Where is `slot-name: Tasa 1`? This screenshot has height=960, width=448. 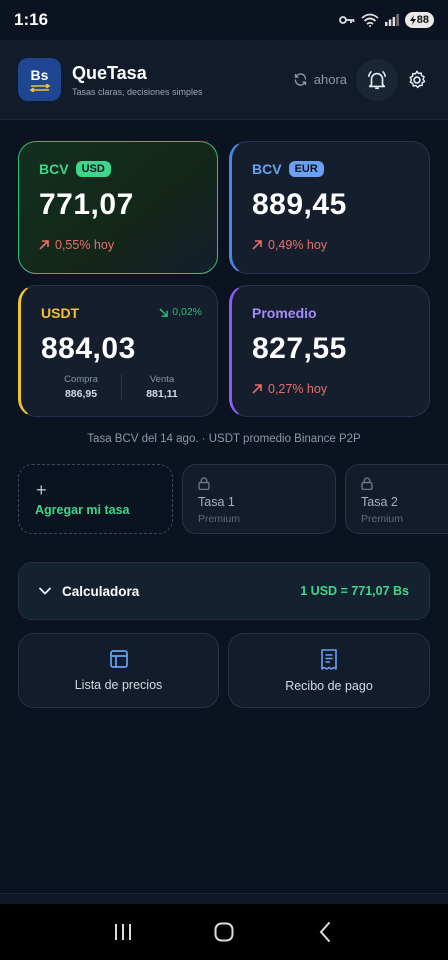 slot-name: Tasa 1 is located at coordinates (216, 502).